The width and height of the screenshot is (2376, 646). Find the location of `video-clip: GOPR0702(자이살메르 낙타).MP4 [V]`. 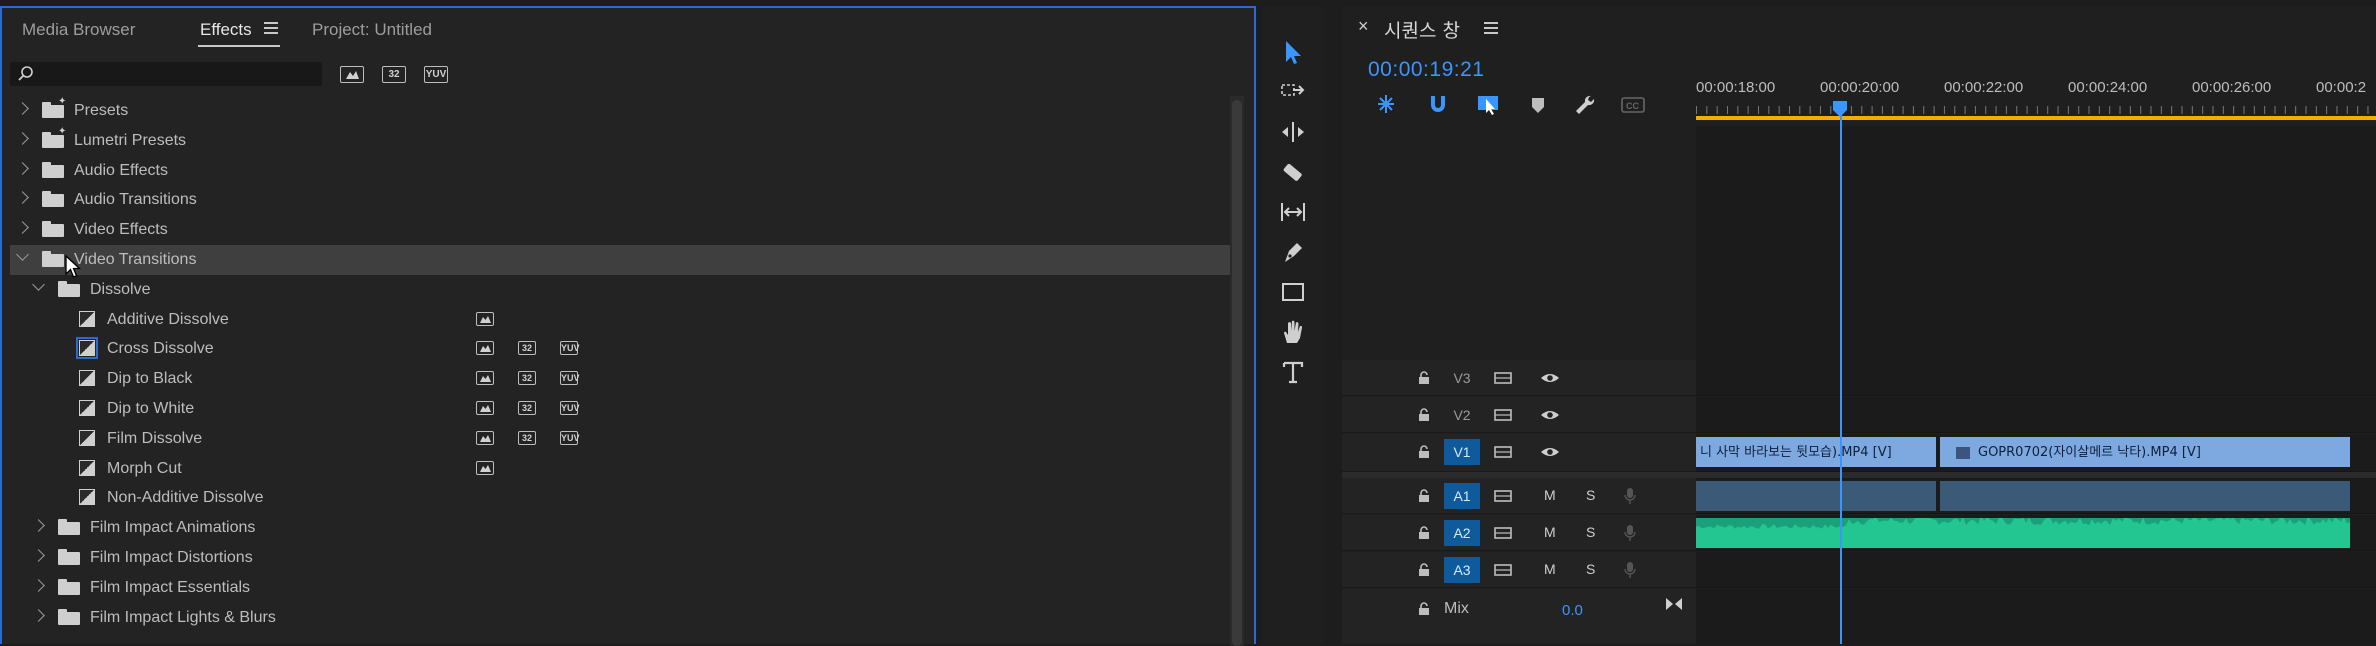

video-clip: GOPR0702(자이살메르 낙타).MP4 [V] is located at coordinates (2145, 452).